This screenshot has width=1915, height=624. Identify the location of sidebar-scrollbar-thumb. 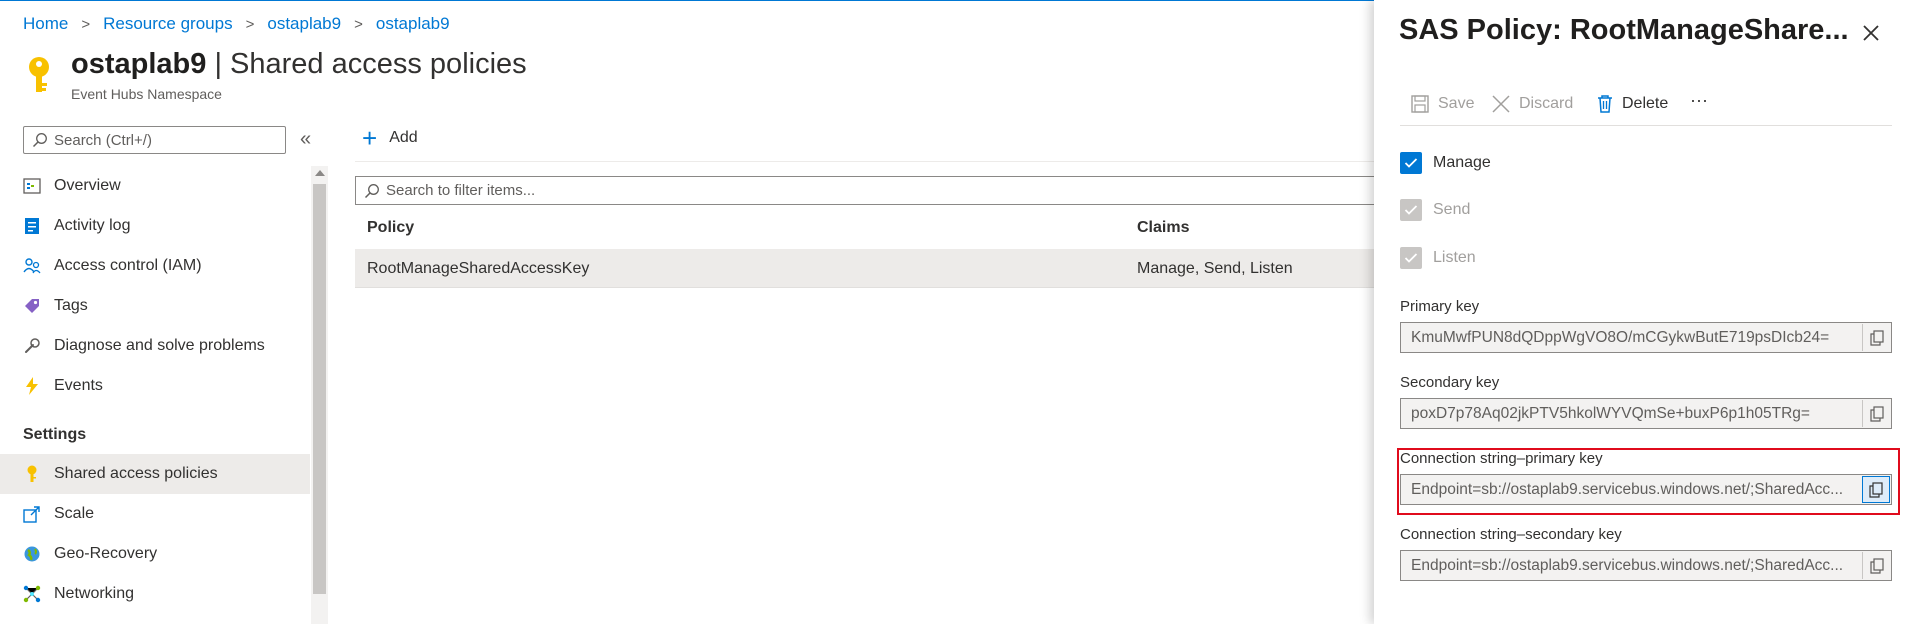
(319, 389).